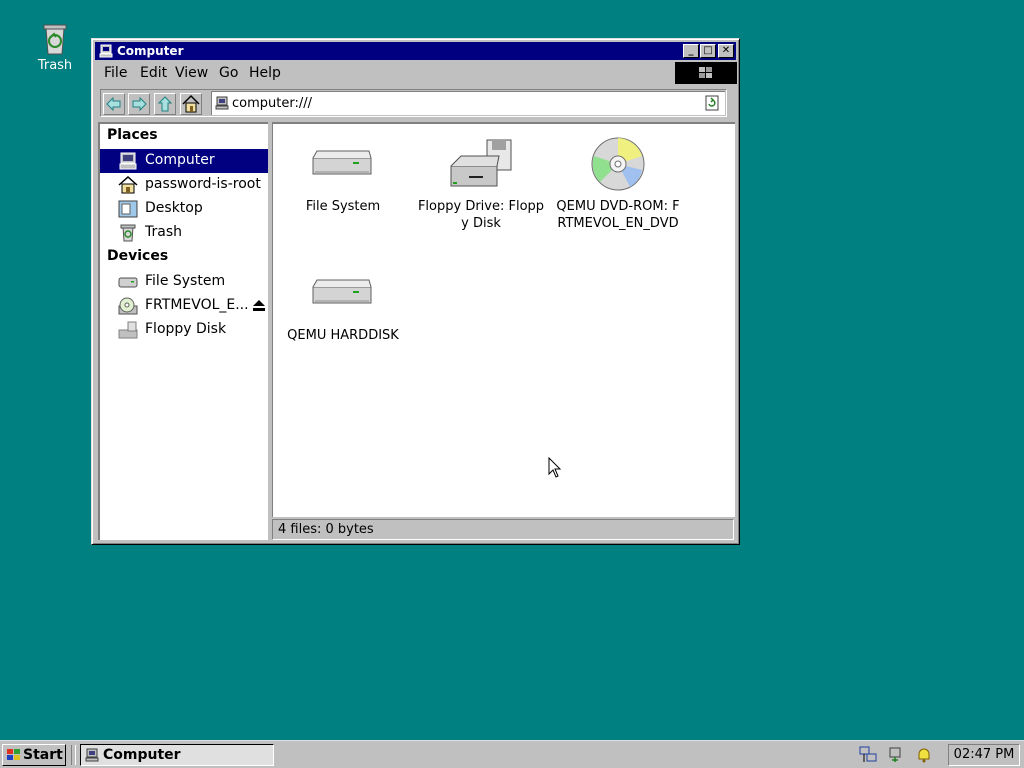 The width and height of the screenshot is (1024, 768). I want to click on start-button: Start, so click(34, 755).